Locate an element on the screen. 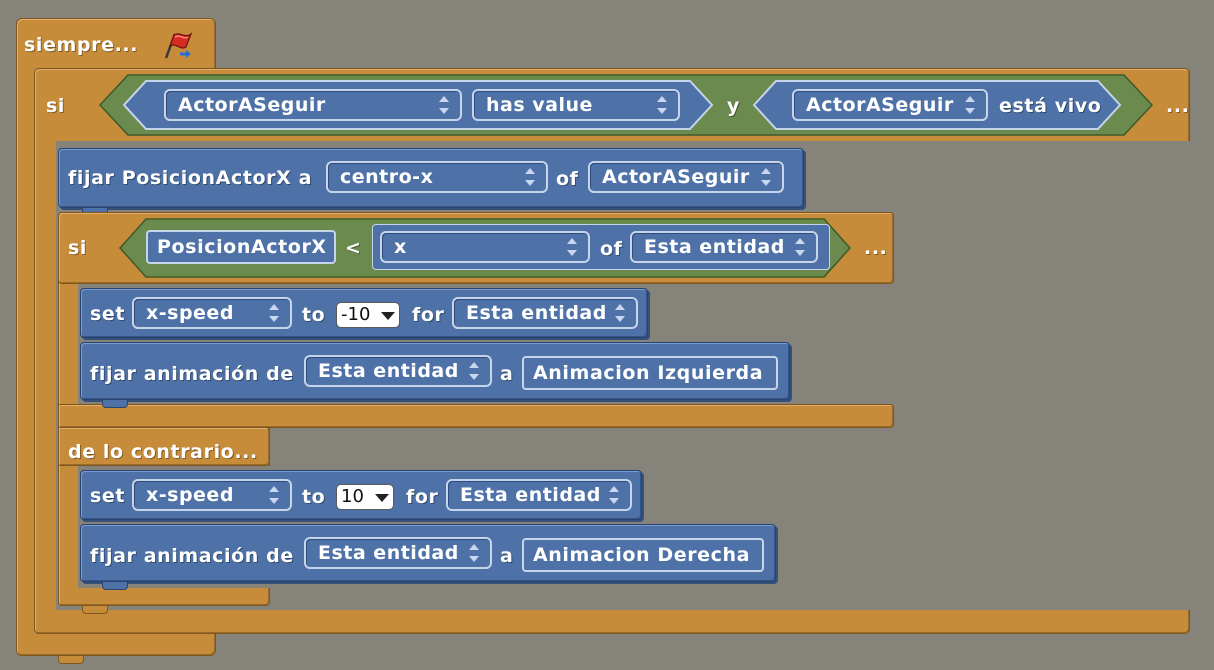 The image size is (1214, 670). is-alive-label: está vivo is located at coordinates (1050, 106).